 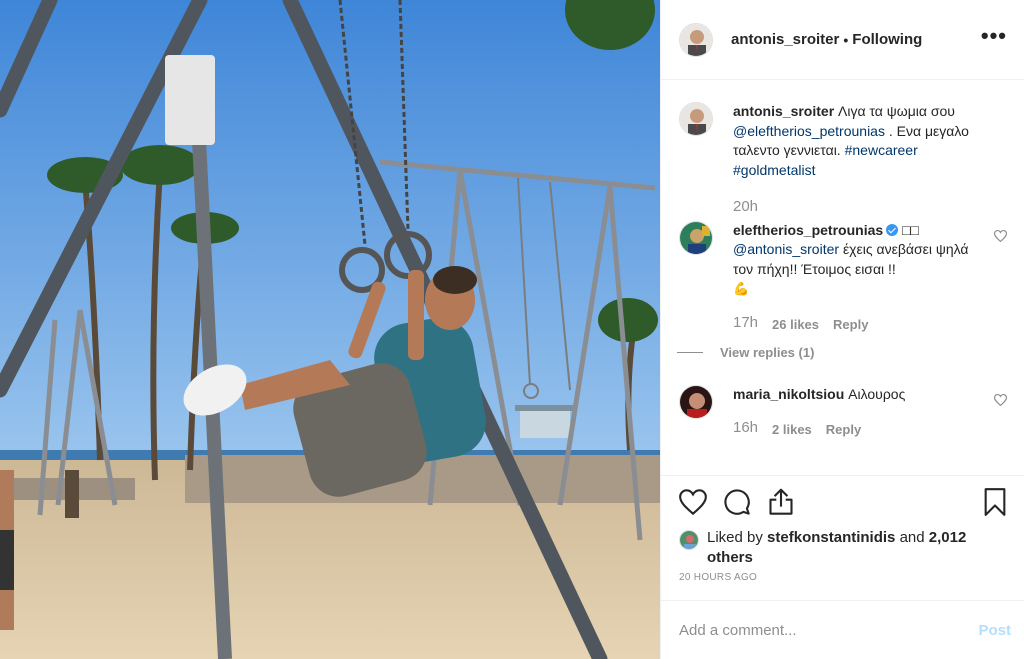 What do you see at coordinates (829, 630) in the screenshot?
I see `comment-input` at bounding box center [829, 630].